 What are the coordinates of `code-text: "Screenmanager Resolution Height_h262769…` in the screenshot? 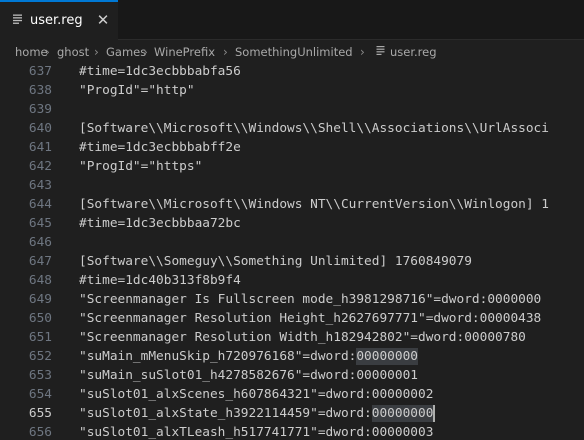 It's located at (310, 318).